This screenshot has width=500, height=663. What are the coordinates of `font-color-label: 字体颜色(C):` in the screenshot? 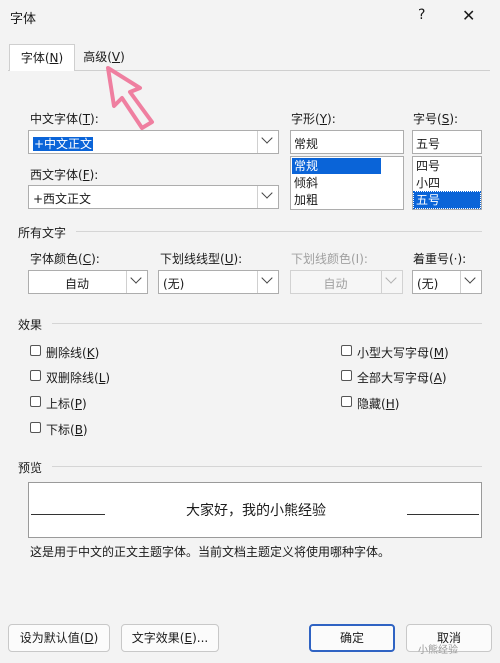 It's located at (65, 259).